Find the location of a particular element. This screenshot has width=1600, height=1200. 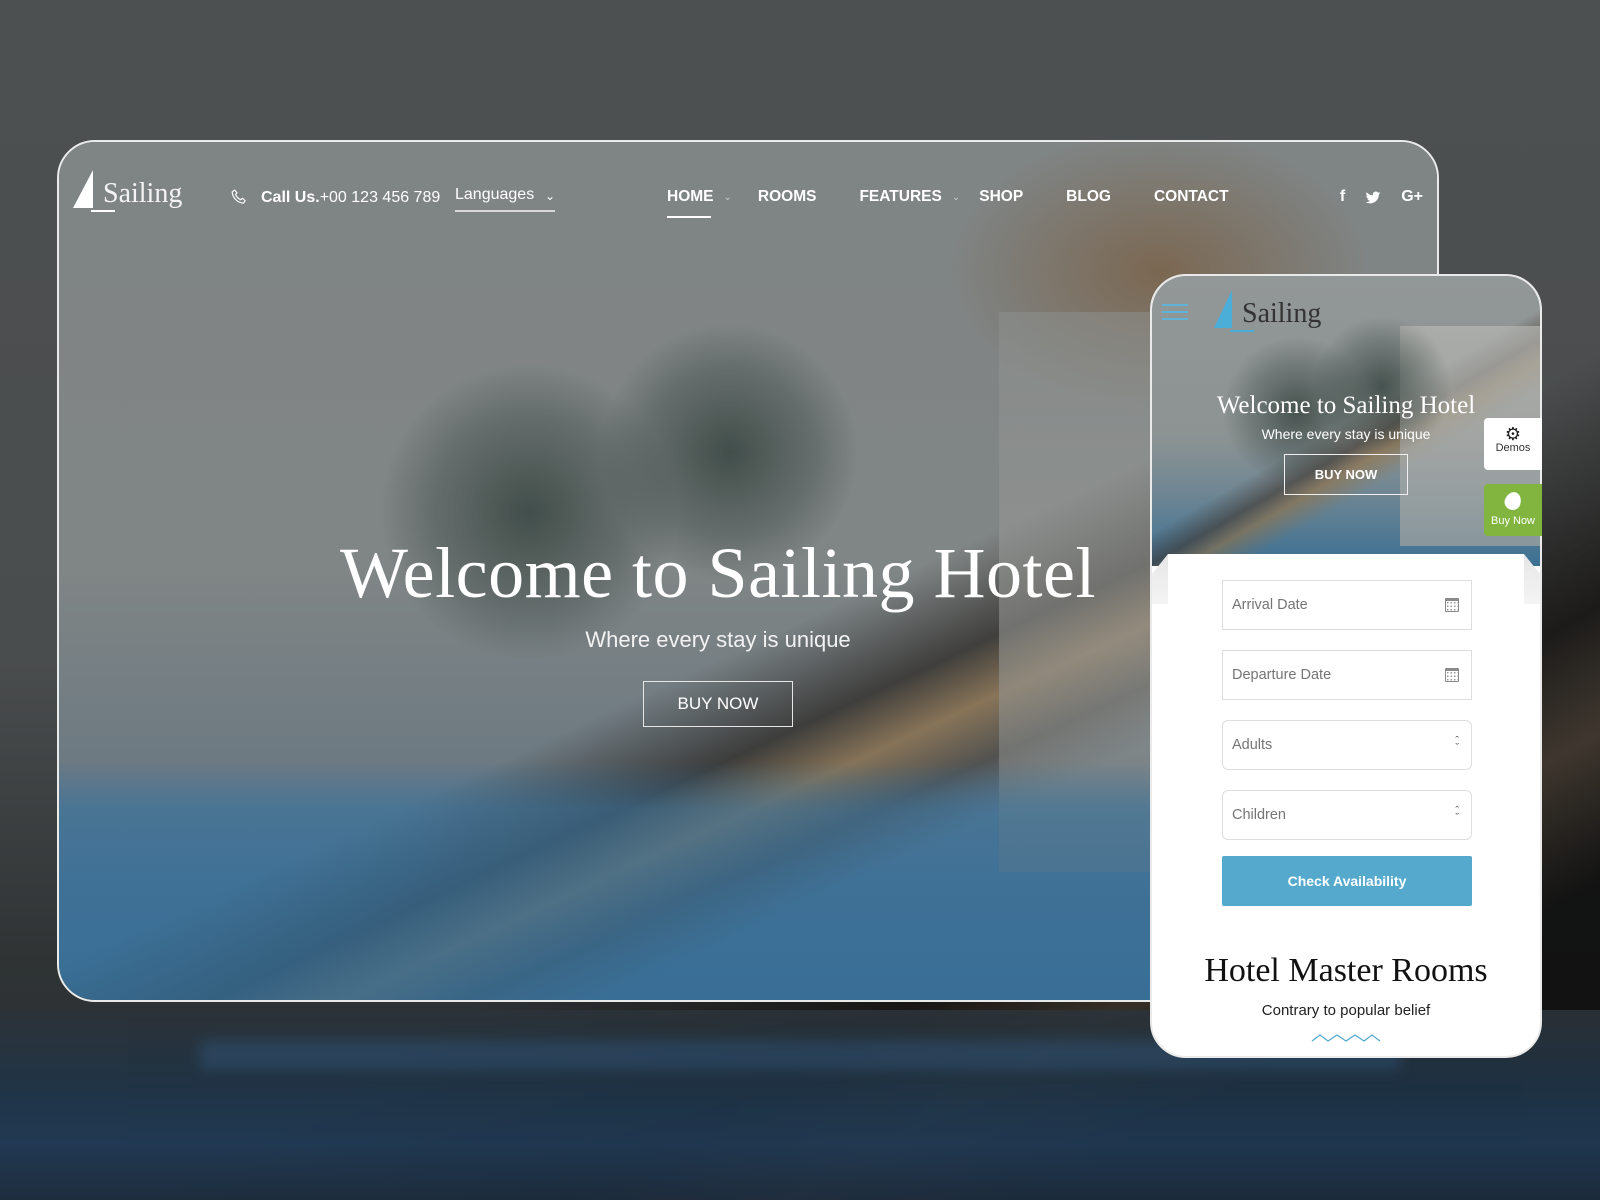

languages-label: Languages is located at coordinates (495, 194).